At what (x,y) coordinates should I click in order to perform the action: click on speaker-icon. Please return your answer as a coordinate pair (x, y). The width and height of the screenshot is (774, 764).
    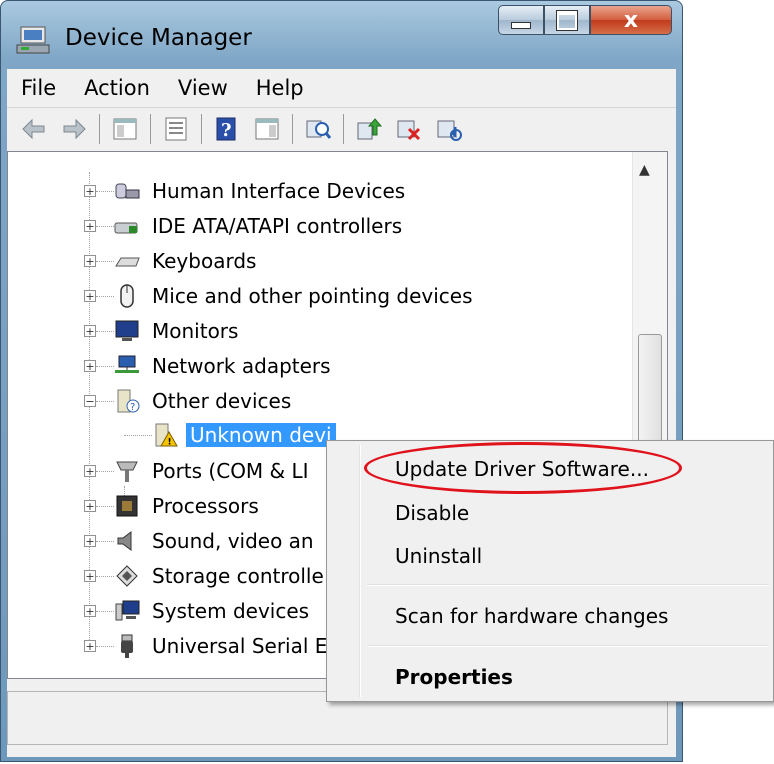
    Looking at the image, I should click on (124, 541).